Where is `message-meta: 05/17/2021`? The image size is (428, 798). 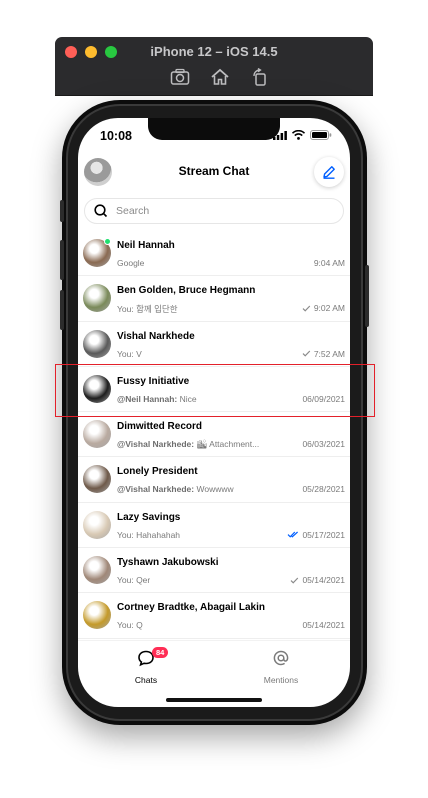 message-meta: 05/17/2021 is located at coordinates (316, 535).